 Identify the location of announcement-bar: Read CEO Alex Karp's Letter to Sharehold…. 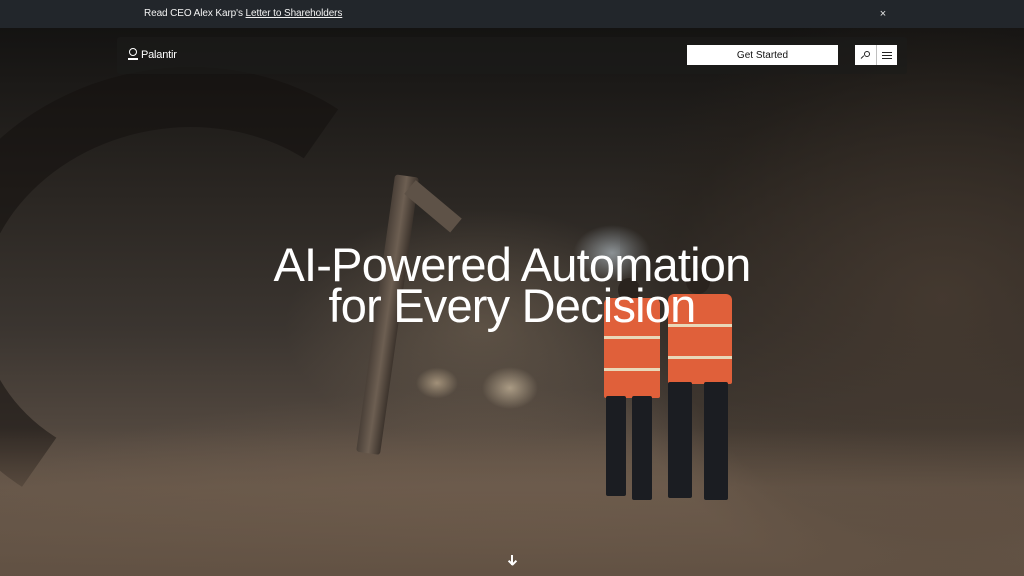
(512, 14).